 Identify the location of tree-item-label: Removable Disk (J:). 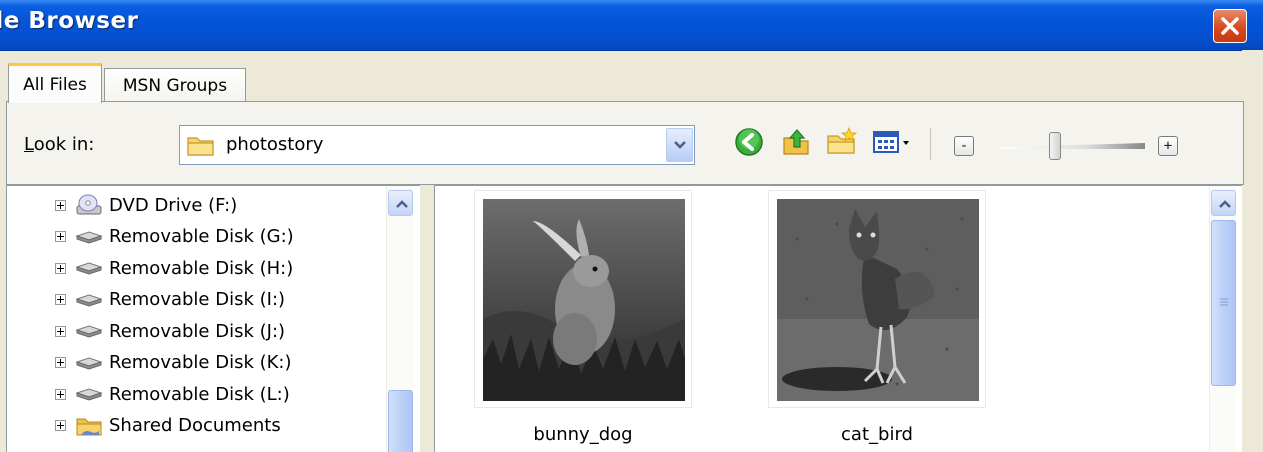
(197, 331).